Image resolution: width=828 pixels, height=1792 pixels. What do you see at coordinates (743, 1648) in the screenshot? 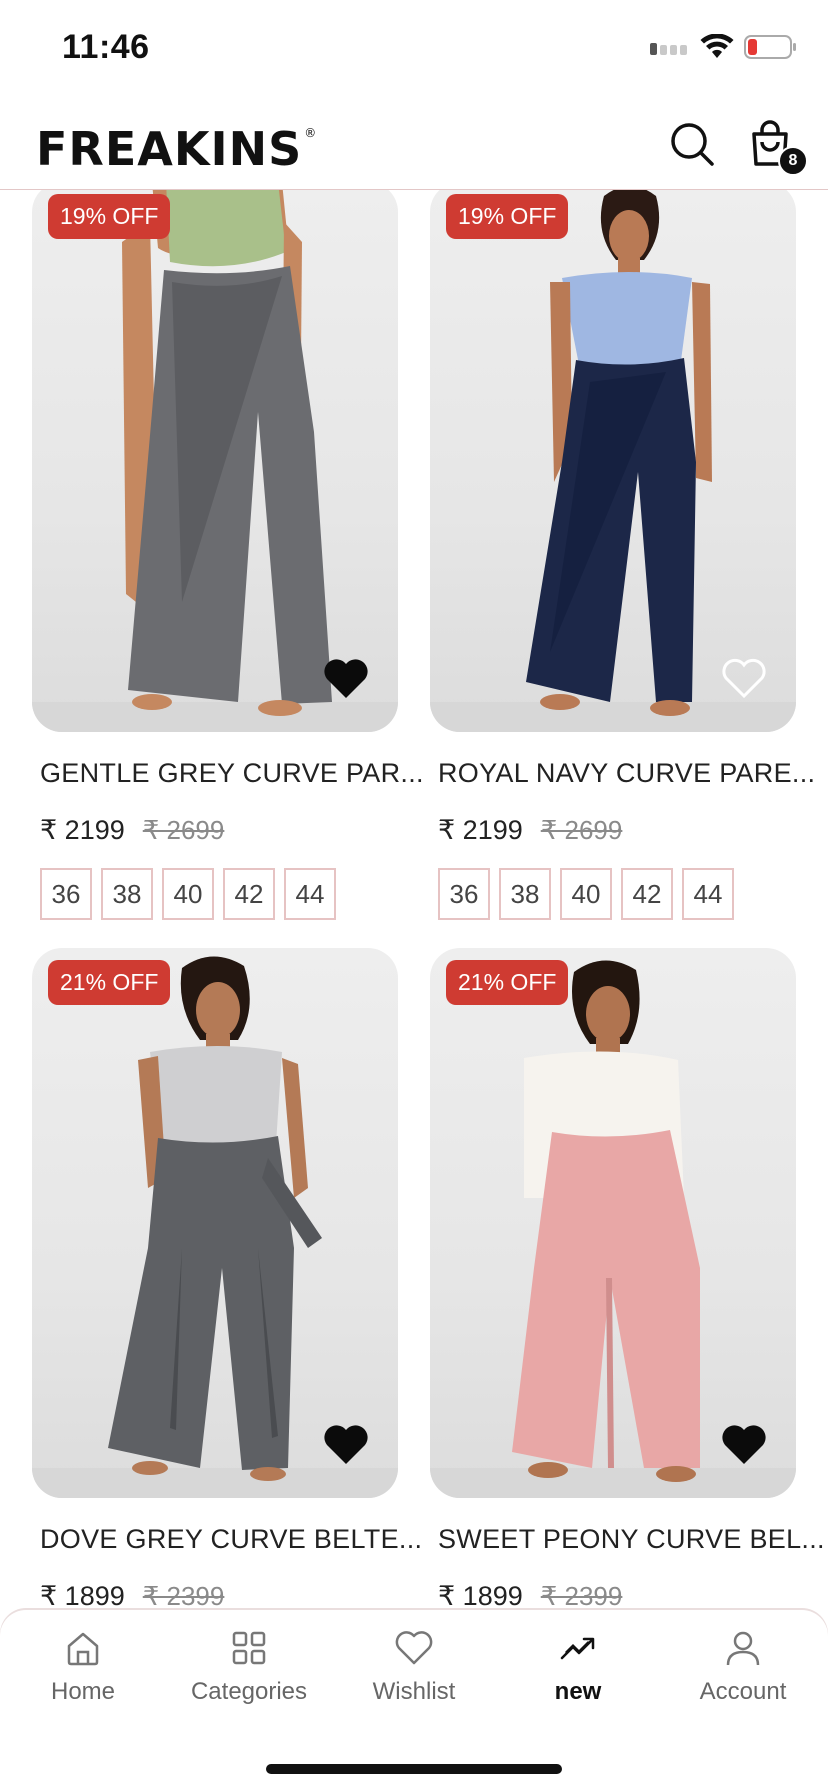
I see `person-icon` at bounding box center [743, 1648].